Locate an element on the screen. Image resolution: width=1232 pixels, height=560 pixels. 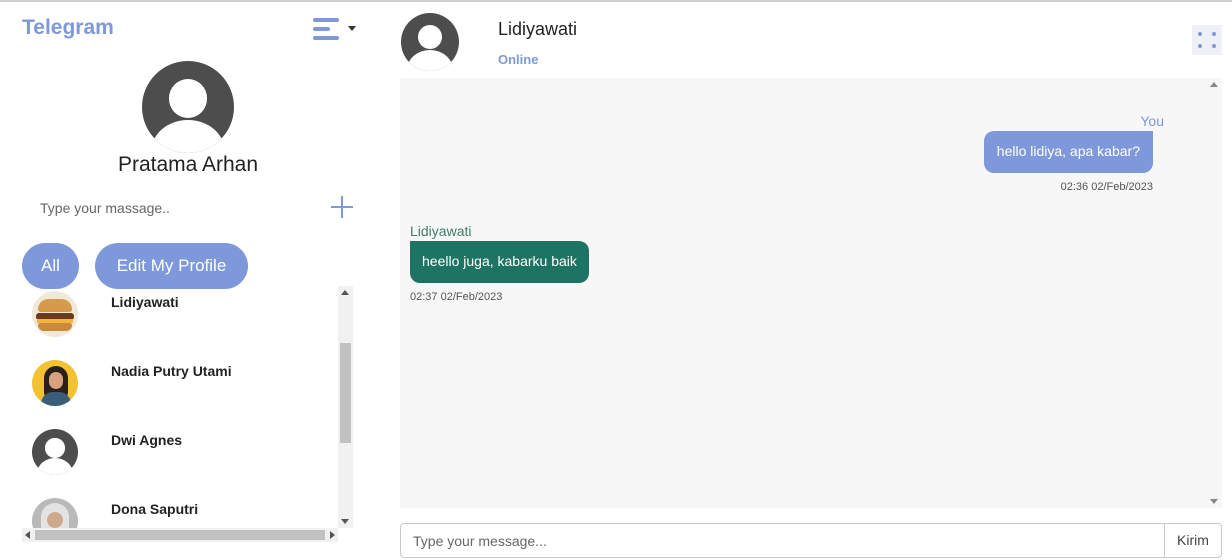
contact-name: Nadia Putry Utami is located at coordinates (171, 371).